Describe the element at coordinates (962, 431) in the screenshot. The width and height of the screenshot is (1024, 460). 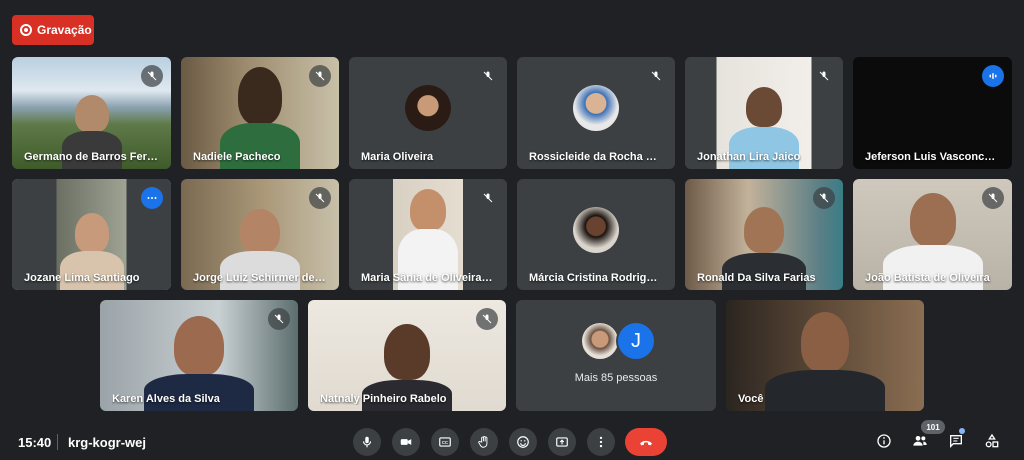
I see `chat-notification-dot` at that location.